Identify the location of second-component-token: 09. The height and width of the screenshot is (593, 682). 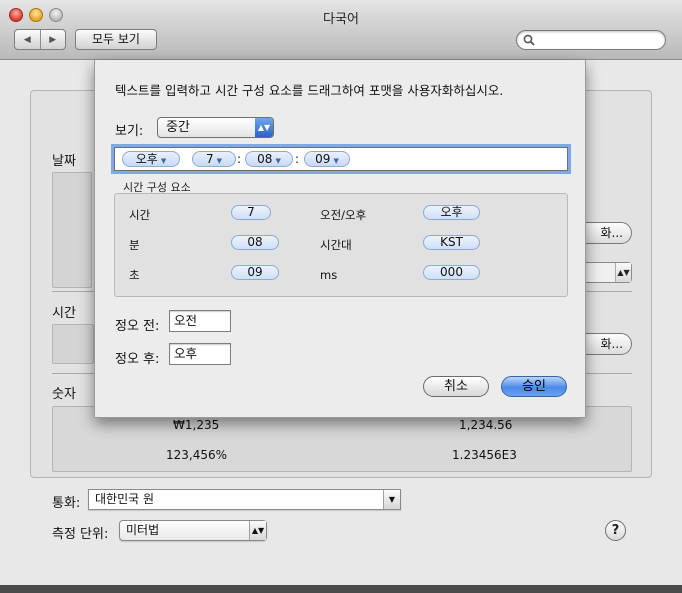
(255, 272).